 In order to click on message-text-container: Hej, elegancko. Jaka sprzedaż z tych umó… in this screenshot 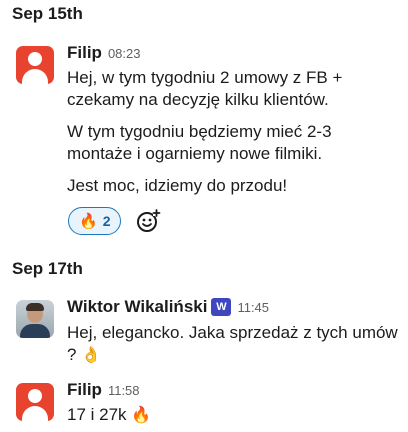, I will do `click(233, 344)`.